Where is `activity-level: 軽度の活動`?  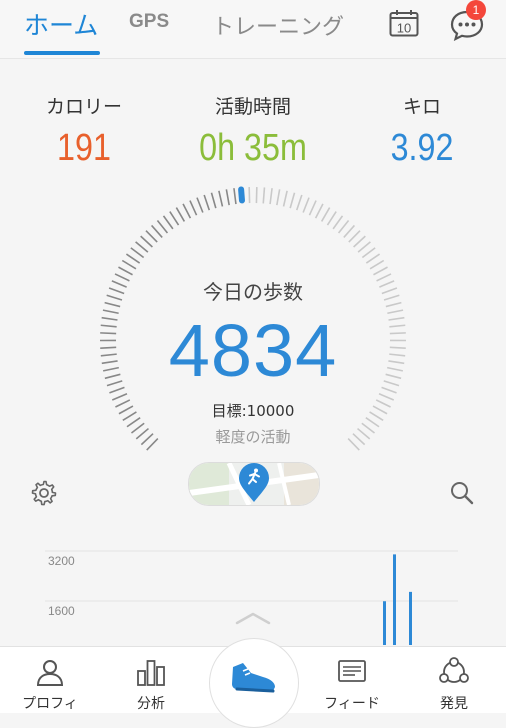
activity-level: 軽度の活動 is located at coordinates (253, 436).